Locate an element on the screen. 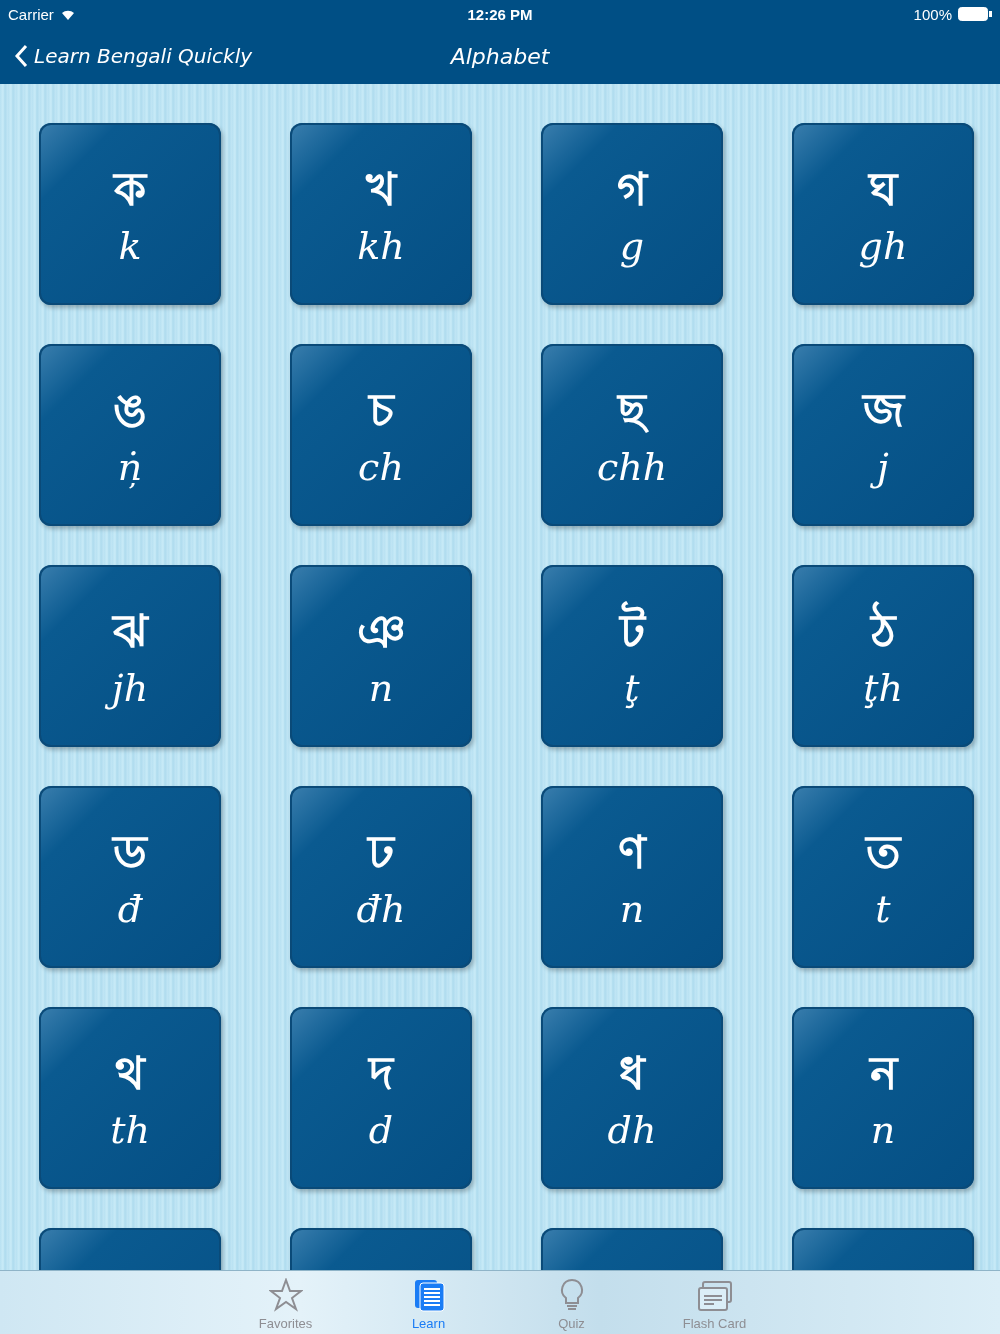 This screenshot has width=1000, height=1334. bengali-letter: ক is located at coordinates (130, 190).